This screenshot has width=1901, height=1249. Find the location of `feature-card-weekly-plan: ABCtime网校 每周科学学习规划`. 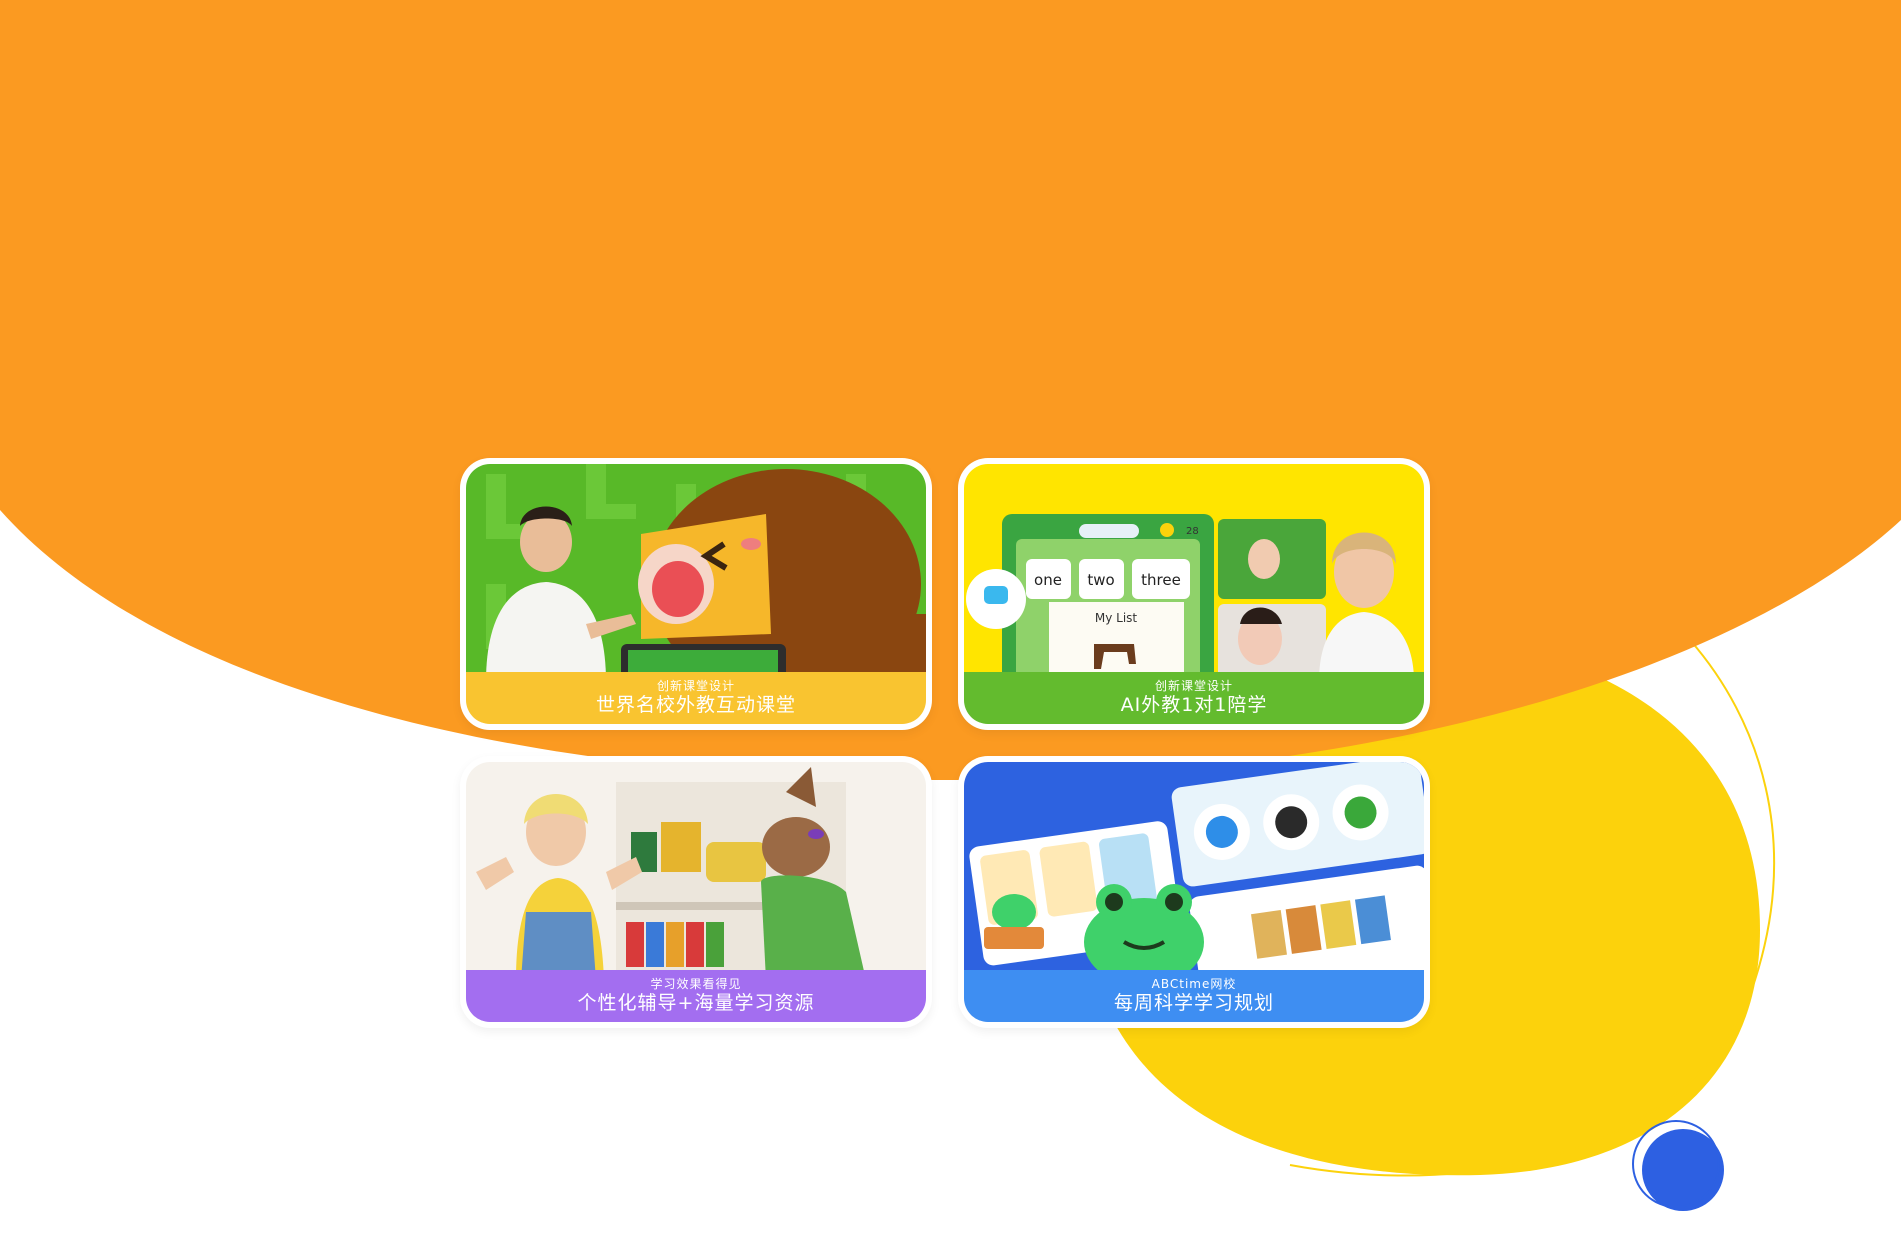

feature-card-weekly-plan: ABCtime网校 每周科学学习规划 is located at coordinates (1194, 892).